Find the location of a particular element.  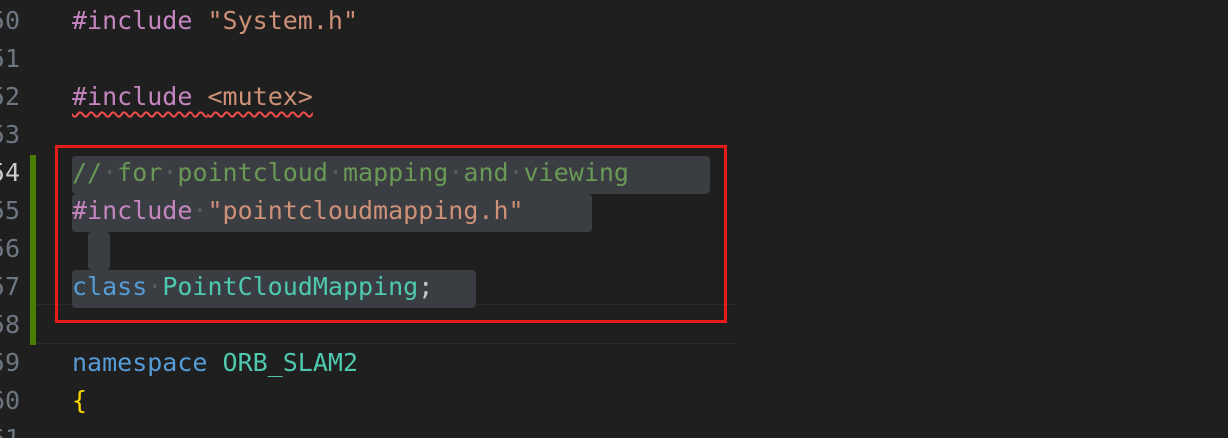

open-brace: { is located at coordinates (80, 400).